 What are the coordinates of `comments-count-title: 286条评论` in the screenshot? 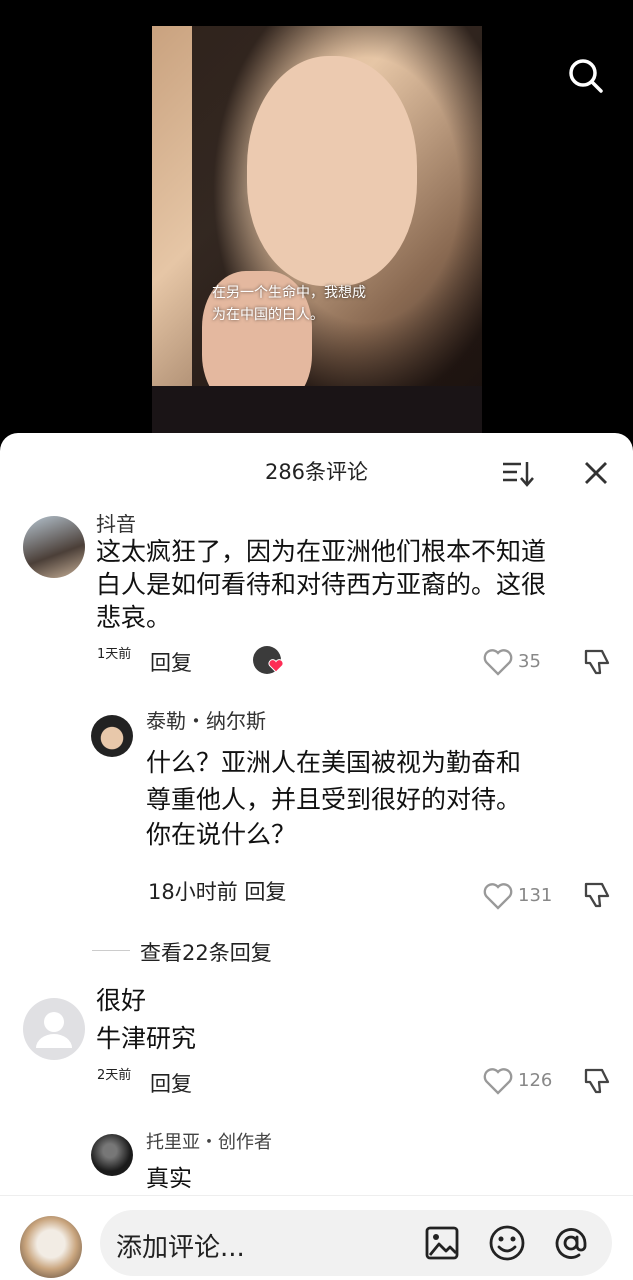 It's located at (316, 472).